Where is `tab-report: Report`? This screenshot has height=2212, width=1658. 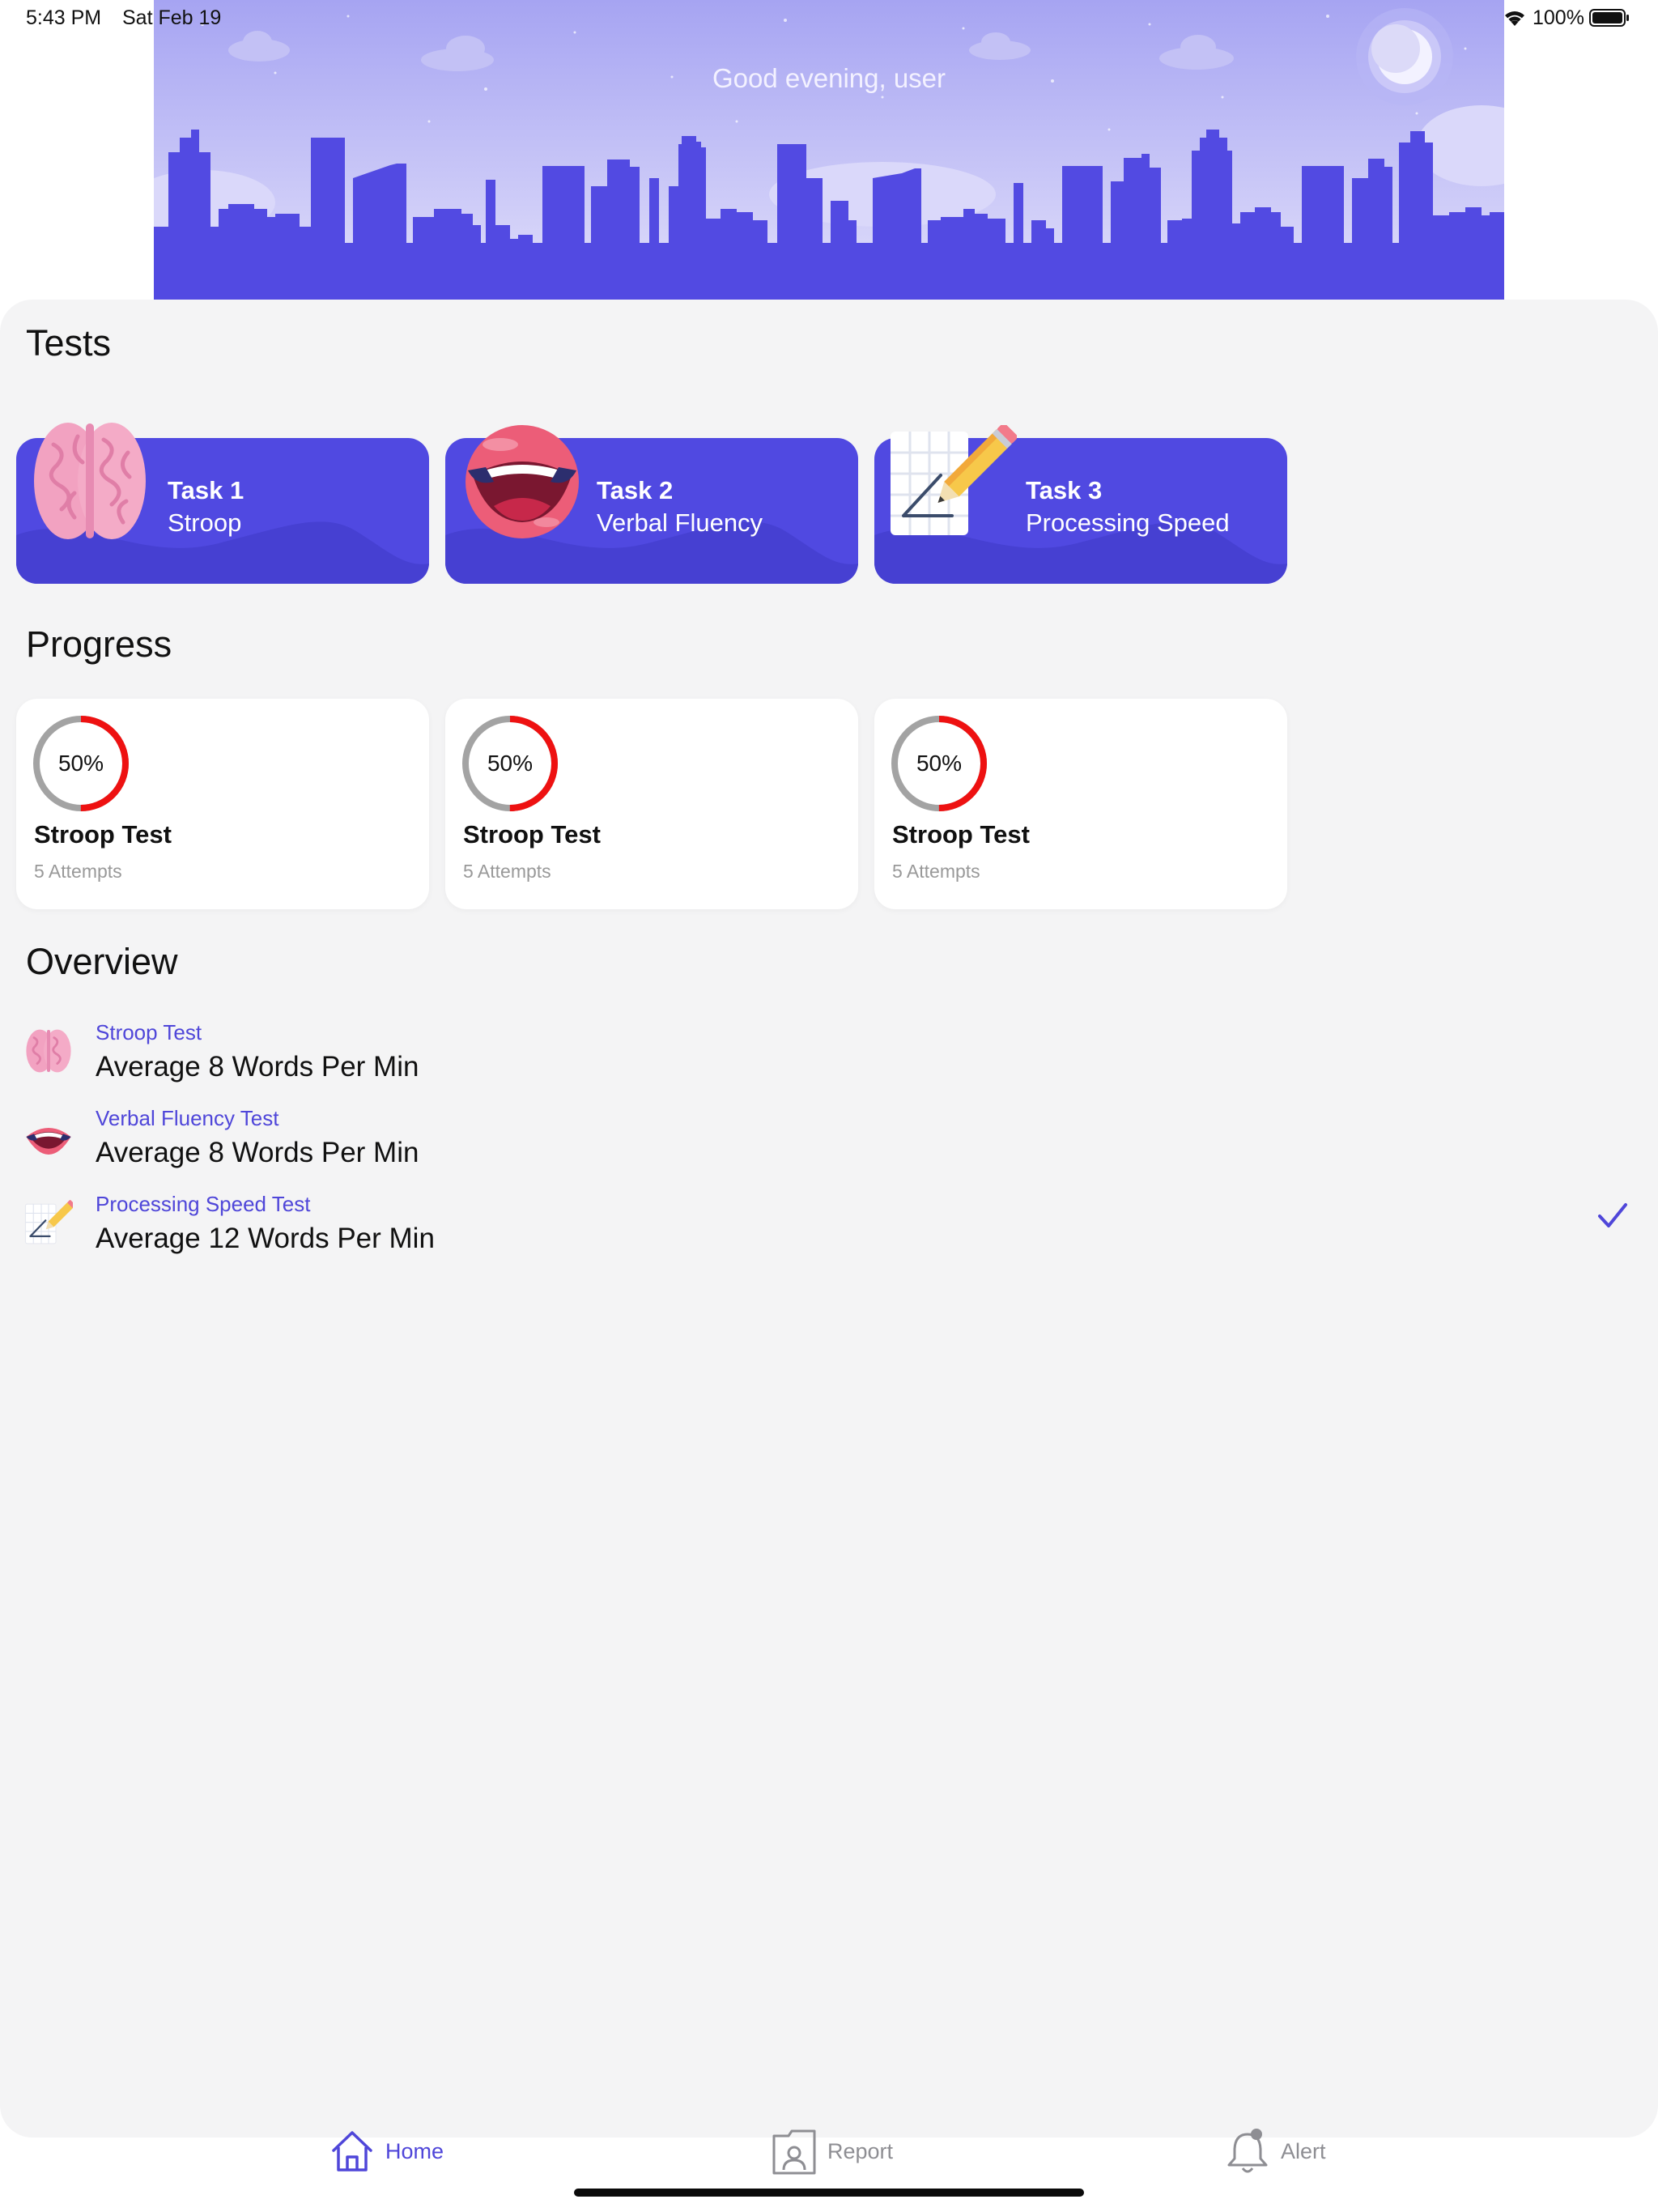 tab-report: Report is located at coordinates (832, 2151).